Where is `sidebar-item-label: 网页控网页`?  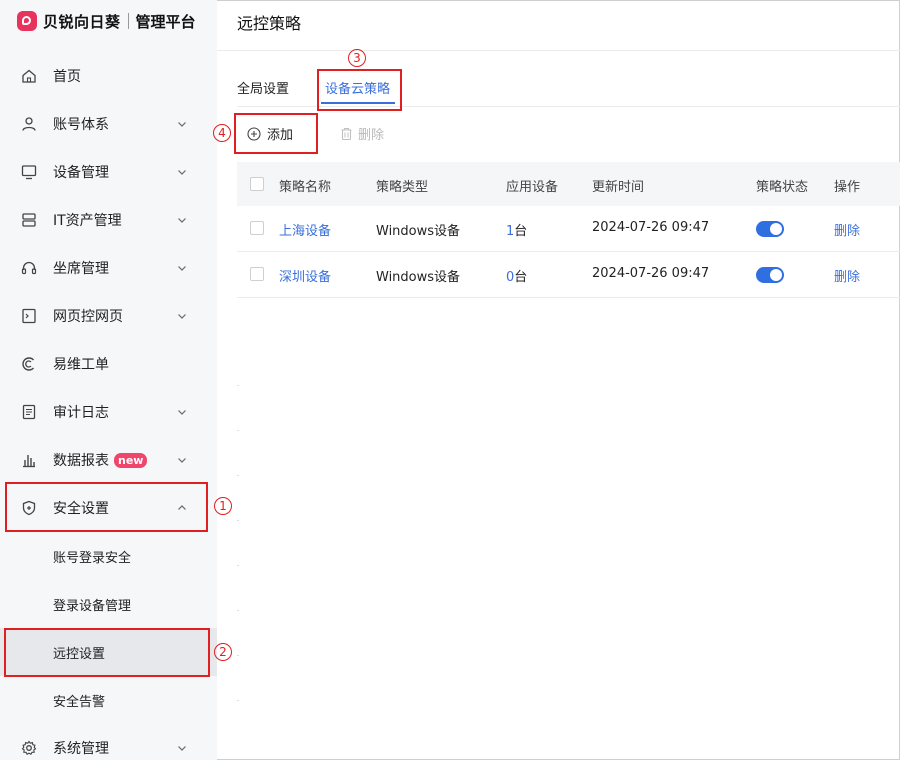 sidebar-item-label: 网页控网页 is located at coordinates (88, 317).